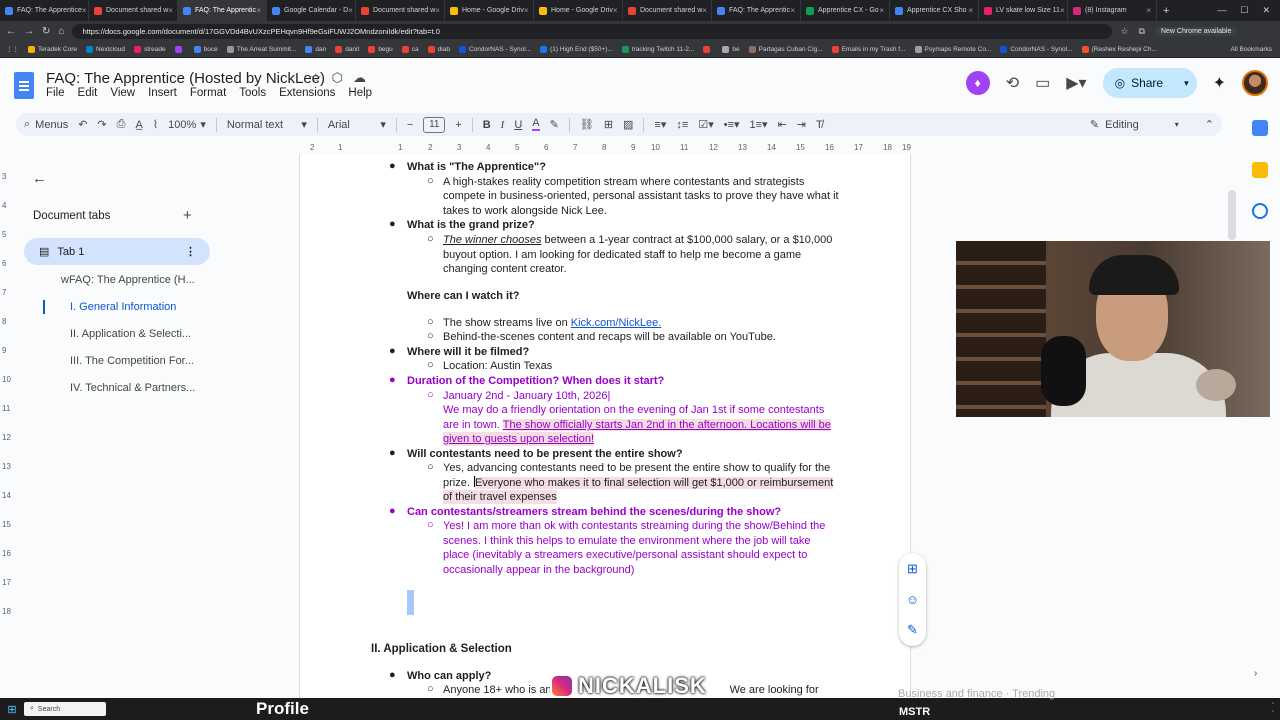  Describe the element at coordinates (1076, 83) in the screenshot. I see `meet-icon: ▶▾` at that location.